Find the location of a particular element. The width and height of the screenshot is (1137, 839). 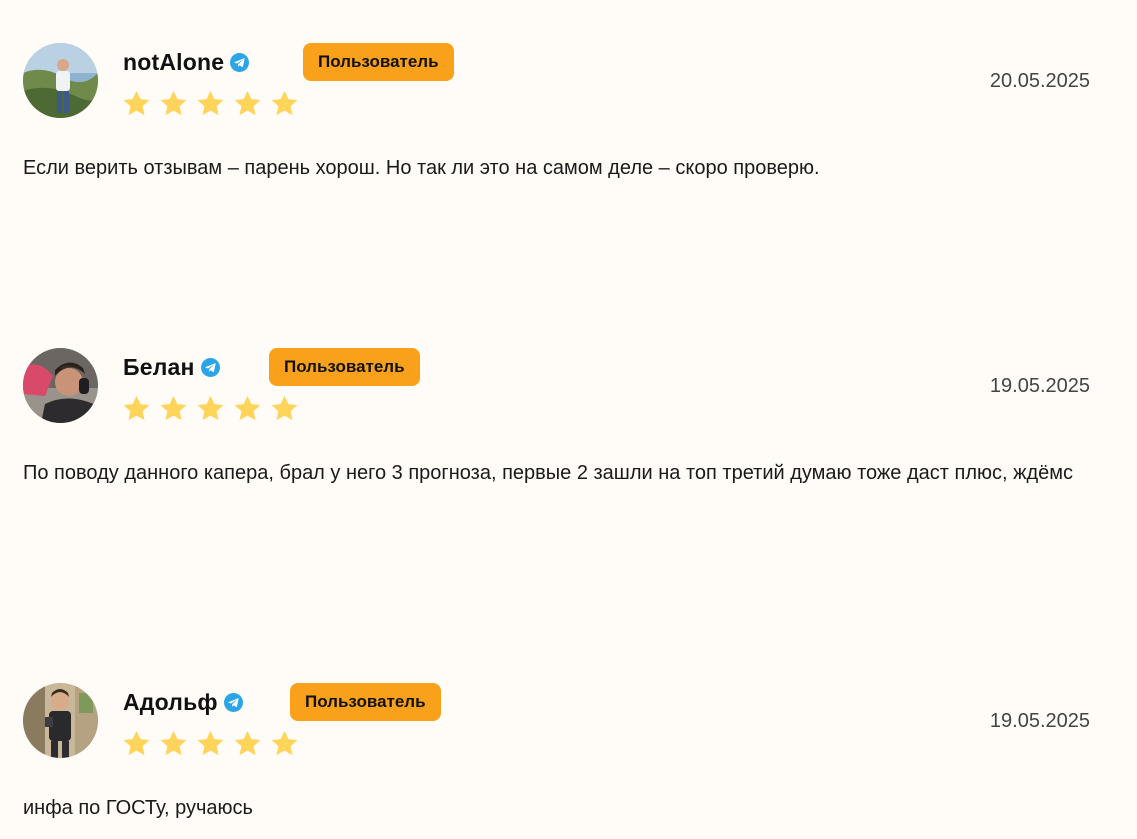

author-name: Белан is located at coordinates (159, 367).